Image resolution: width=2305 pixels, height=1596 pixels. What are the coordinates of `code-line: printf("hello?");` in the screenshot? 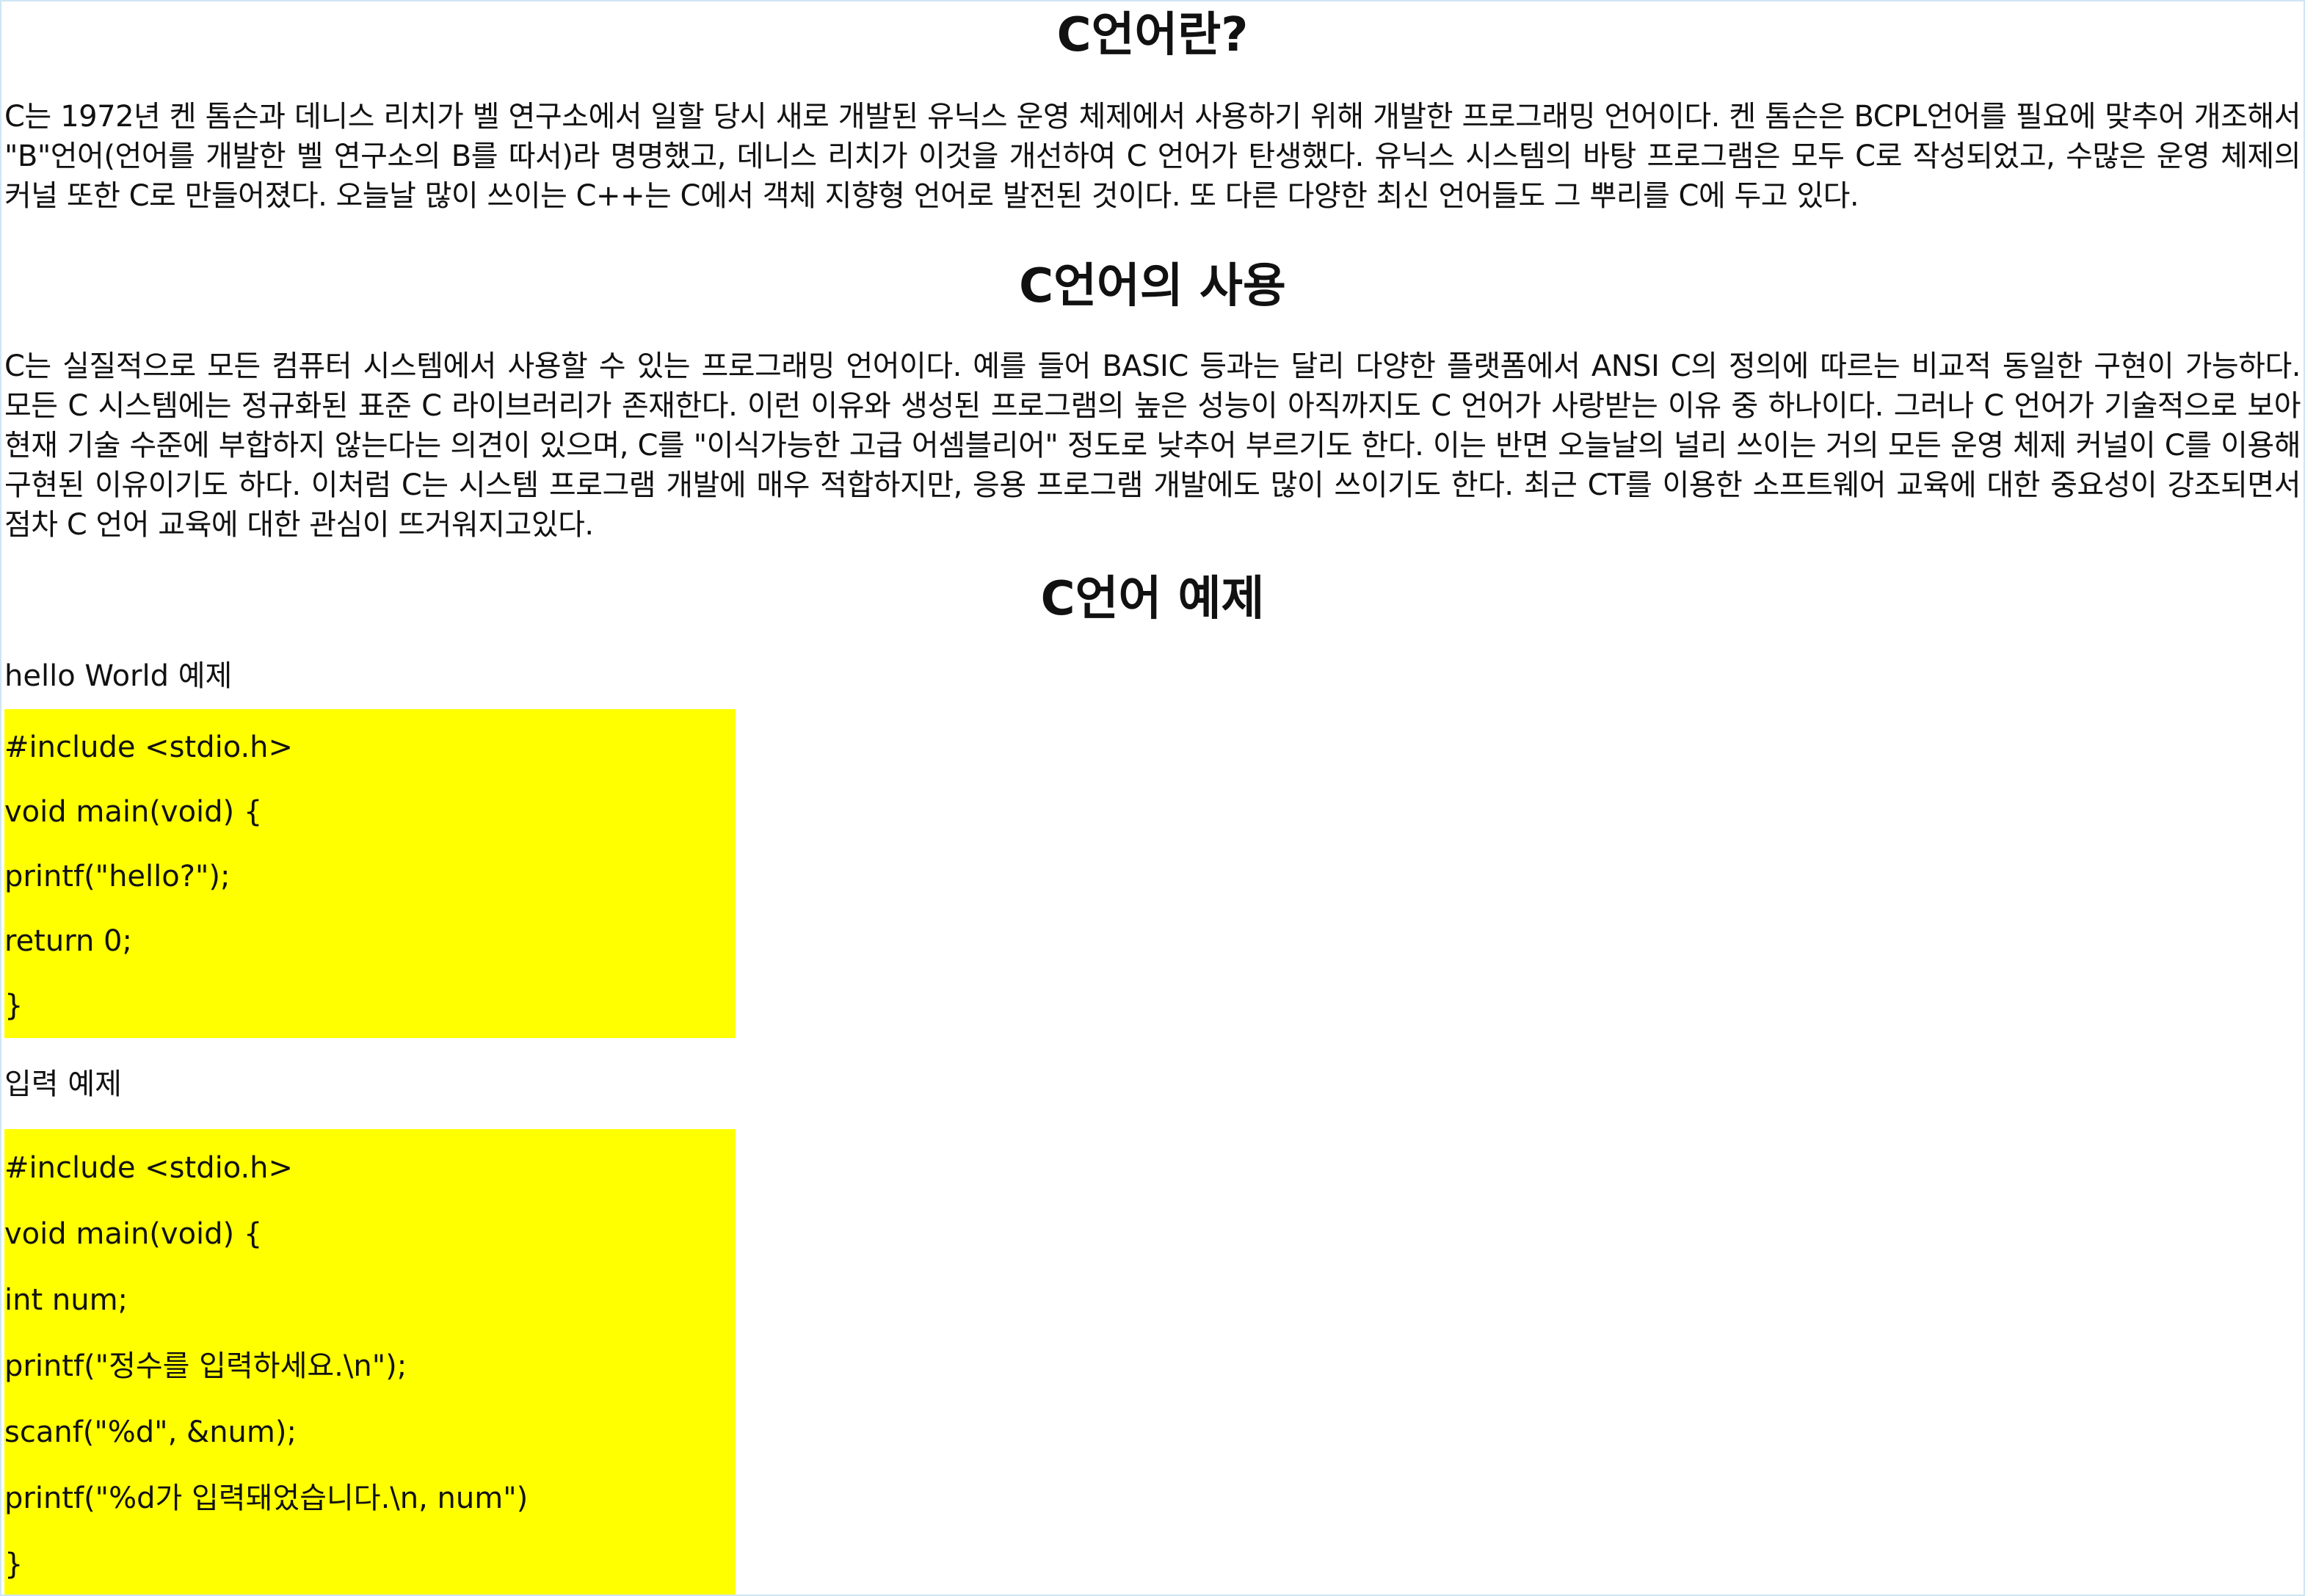 It's located at (117, 876).